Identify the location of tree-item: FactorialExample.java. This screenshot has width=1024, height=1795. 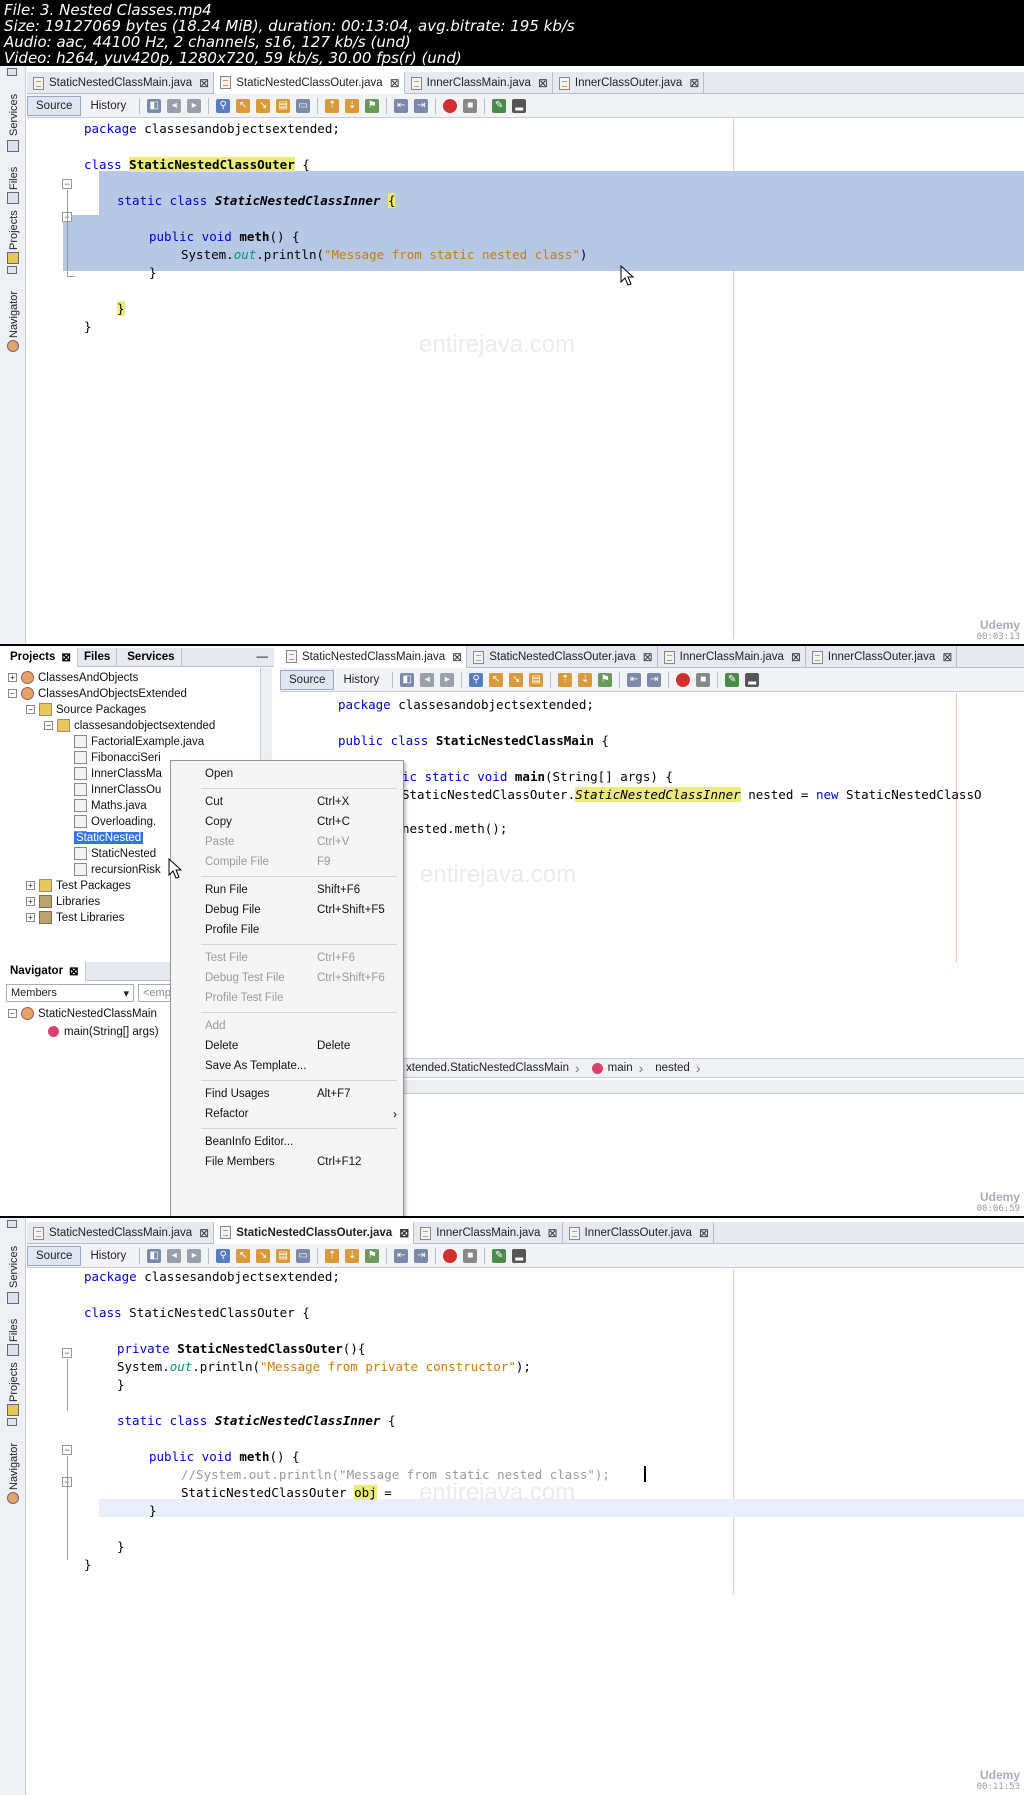
(139, 741).